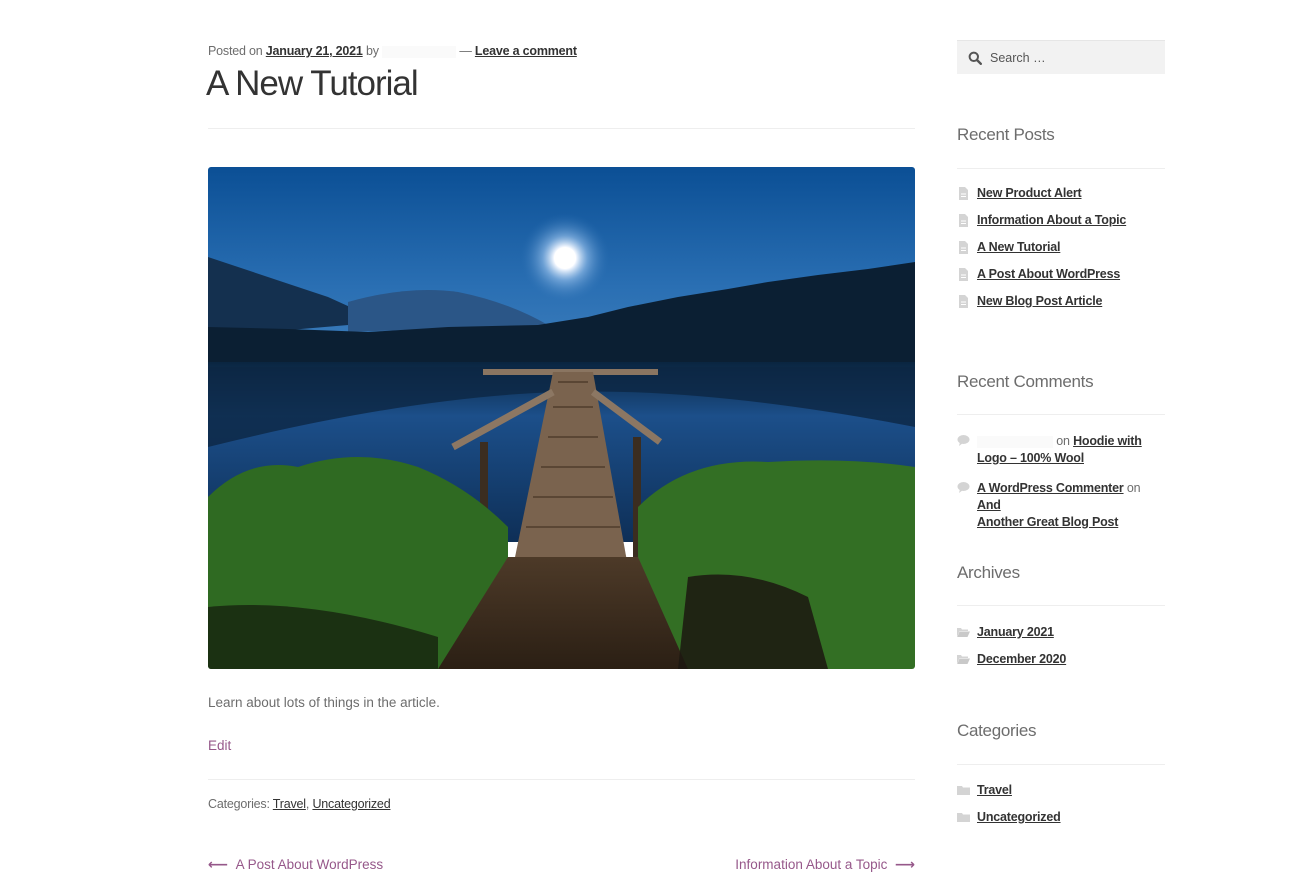  What do you see at coordinates (988, 572) in the screenshot?
I see `archives-title: Archives` at bounding box center [988, 572].